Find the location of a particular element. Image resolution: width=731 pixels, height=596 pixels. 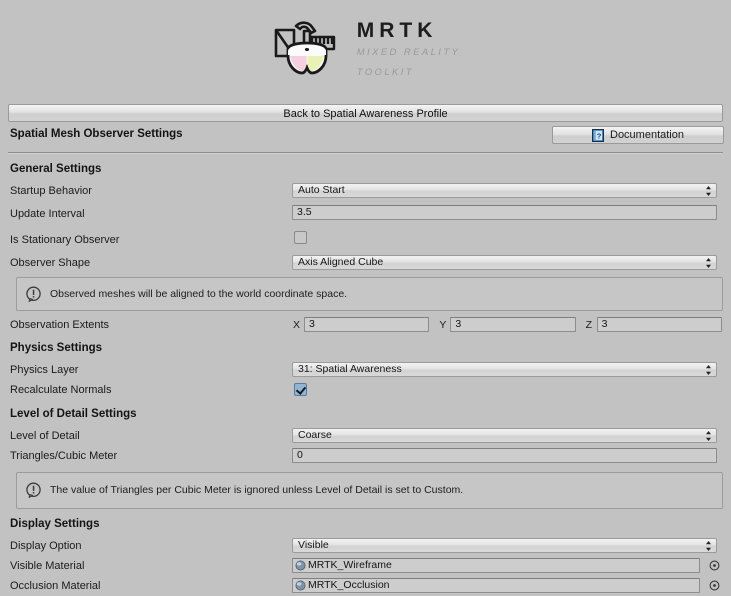

occlusion-material-field: MRTK_Occlusion is located at coordinates (511, 586).